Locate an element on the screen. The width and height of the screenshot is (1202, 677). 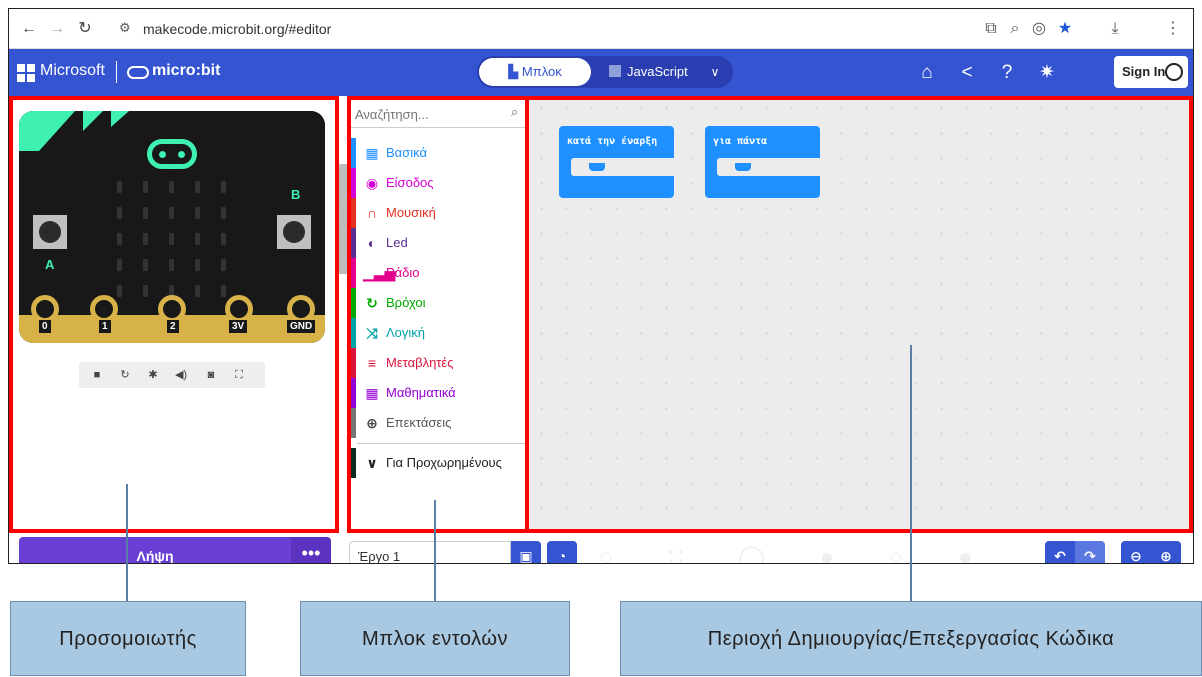
toolbox-search: ⌕ is located at coordinates (438, 114).